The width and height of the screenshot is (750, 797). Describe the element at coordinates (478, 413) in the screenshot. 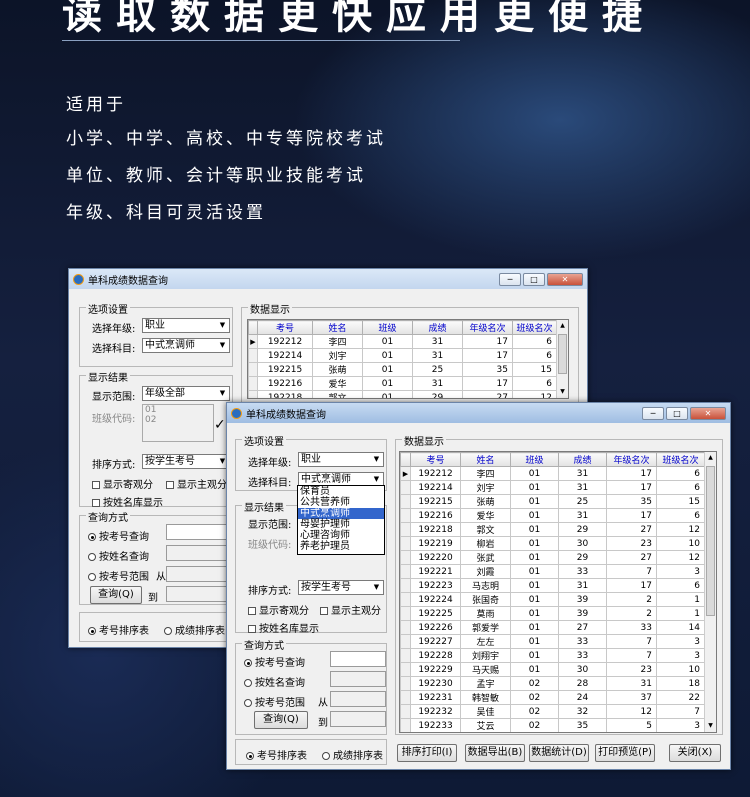

I see `front-titlebar: 单科成绩数据查询 ─ □ ✕` at that location.